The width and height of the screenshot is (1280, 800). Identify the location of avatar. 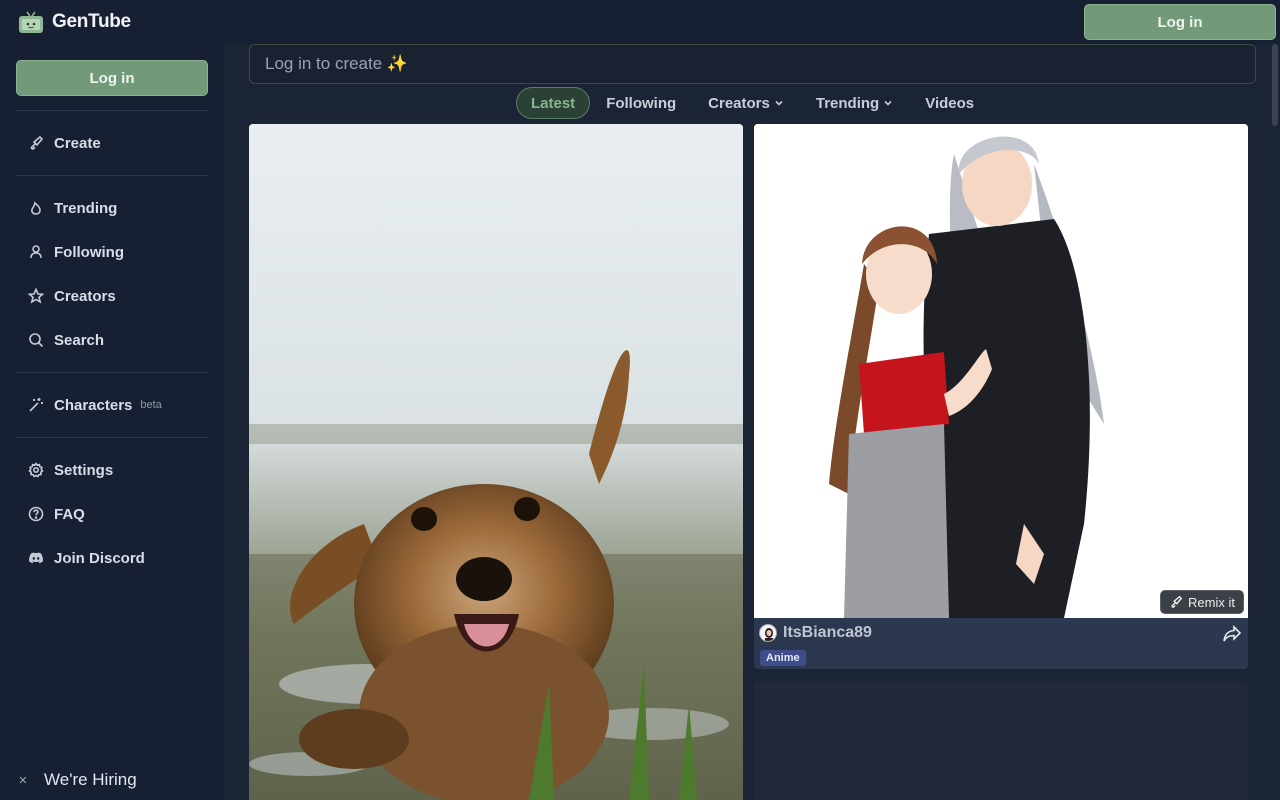
(768, 633).